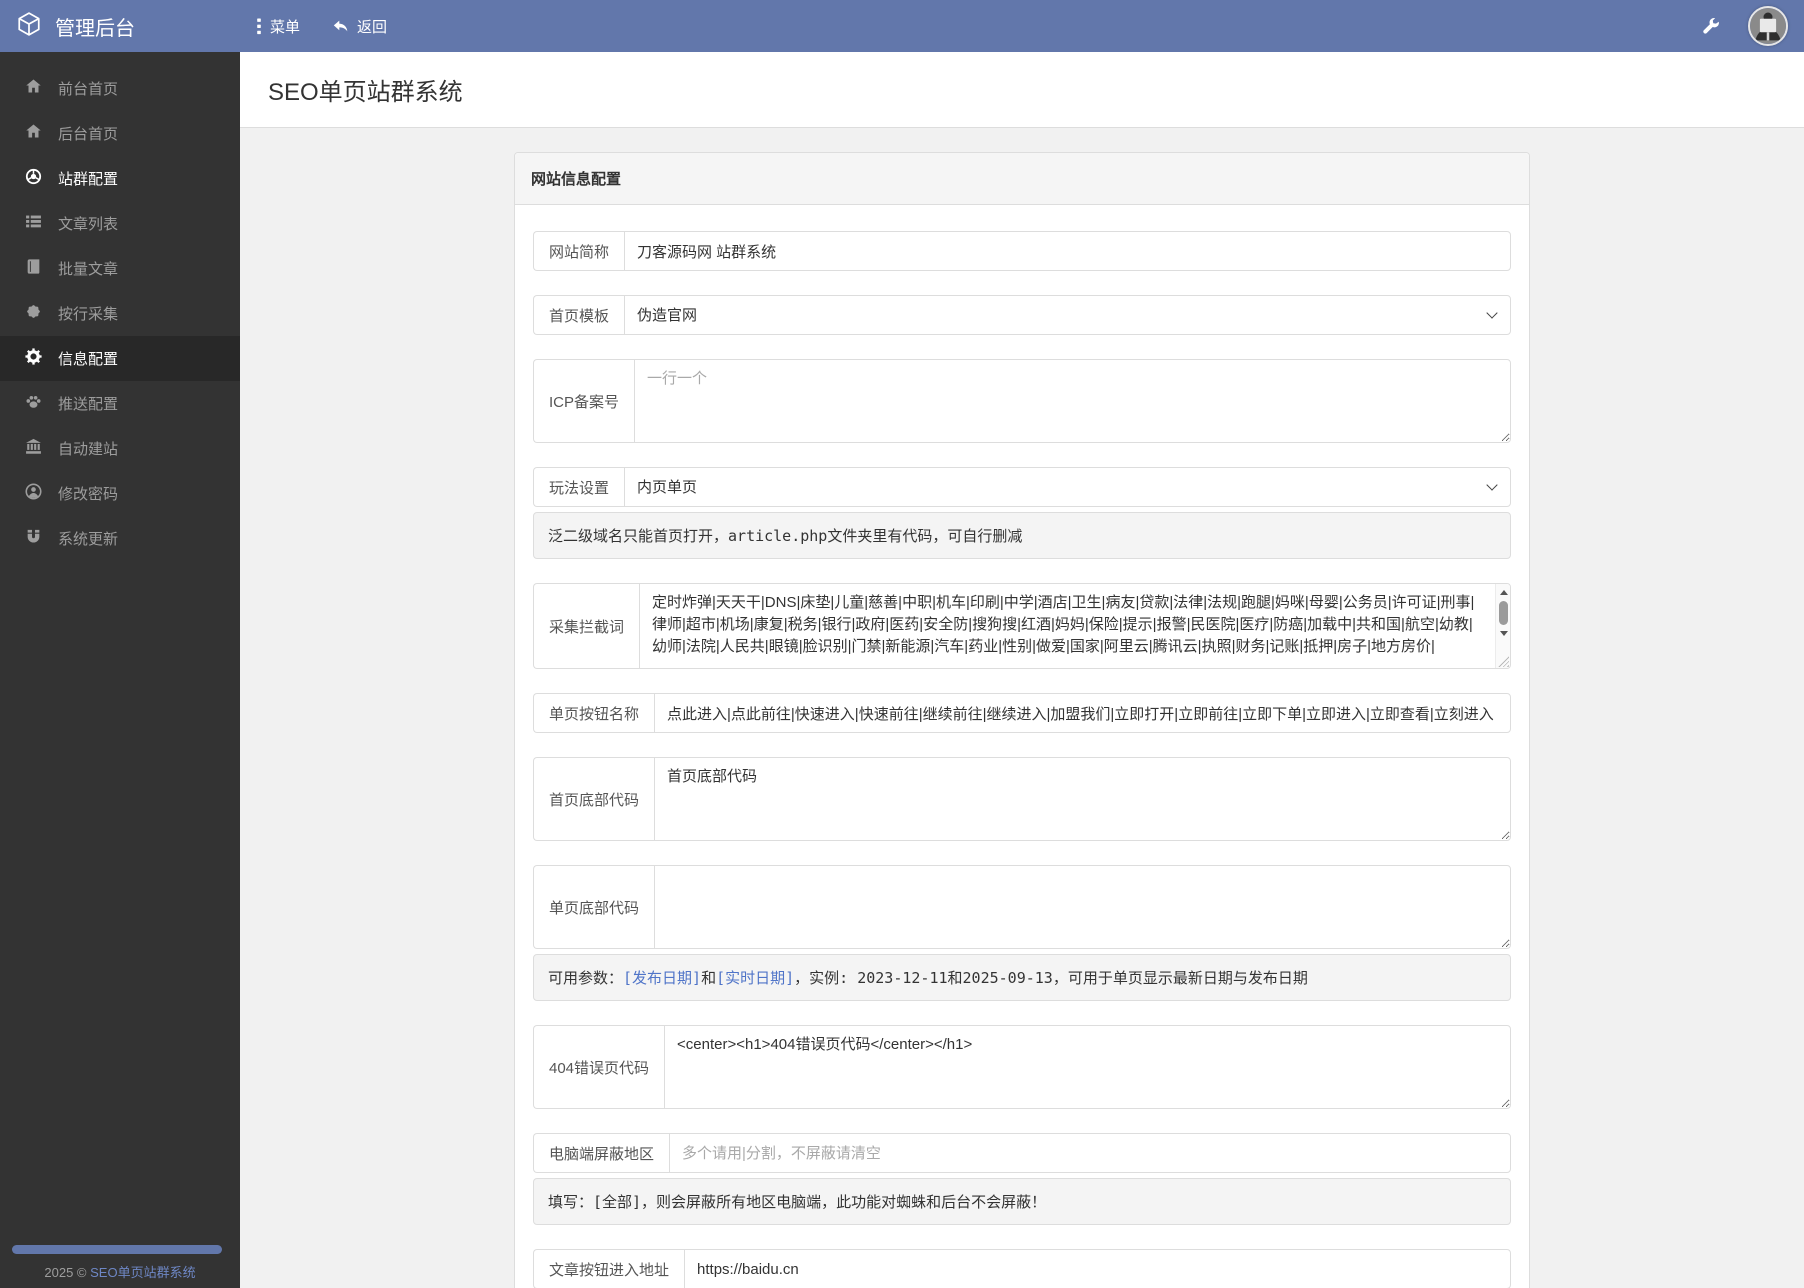  I want to click on sidebar-item-system-update: 系统更新, so click(120, 538).